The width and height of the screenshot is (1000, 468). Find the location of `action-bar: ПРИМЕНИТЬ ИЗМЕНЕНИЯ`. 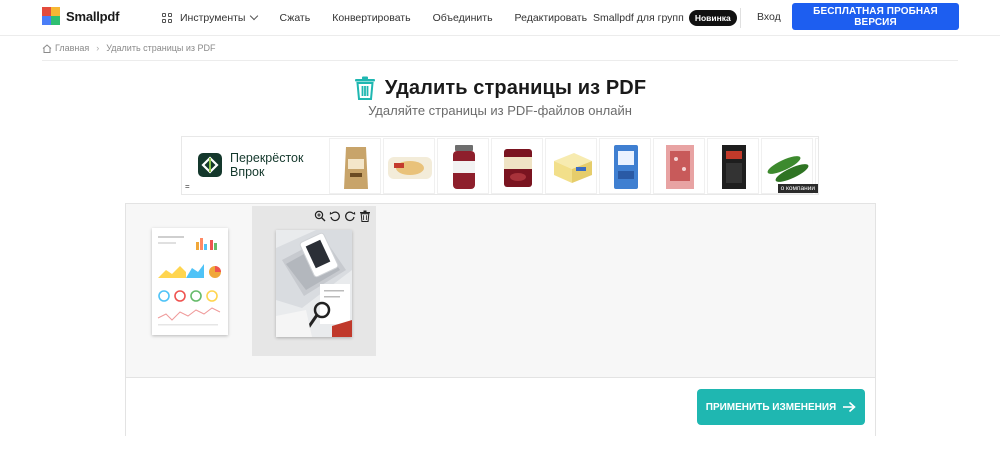

action-bar: ПРИМЕНИТЬ ИЗМЕНЕНИЯ is located at coordinates (500, 407).